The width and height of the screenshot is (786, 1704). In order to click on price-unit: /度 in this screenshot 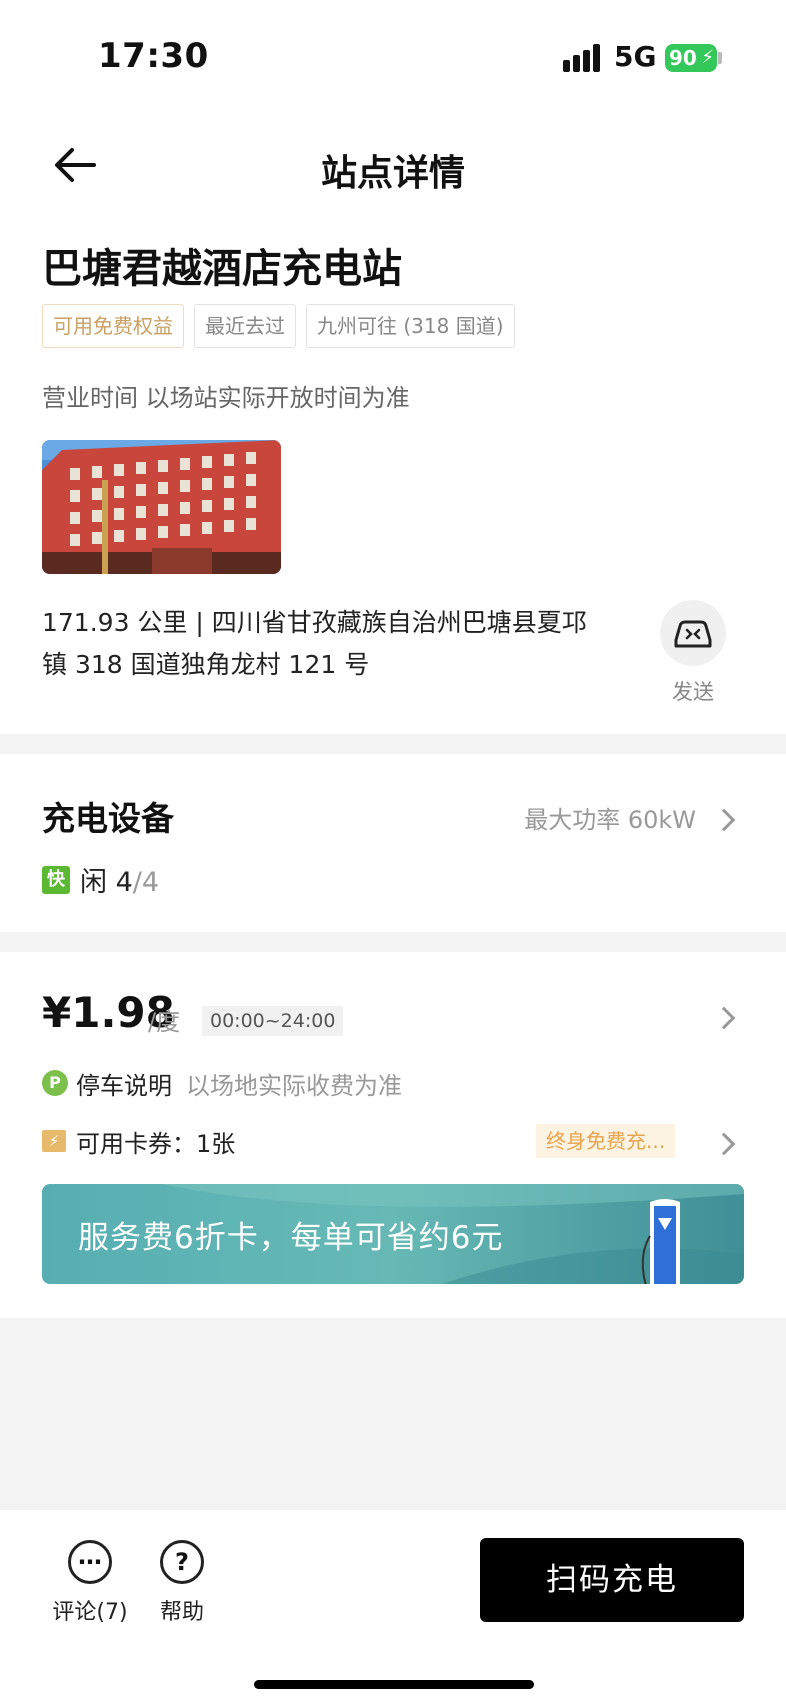, I will do `click(164, 1022)`.